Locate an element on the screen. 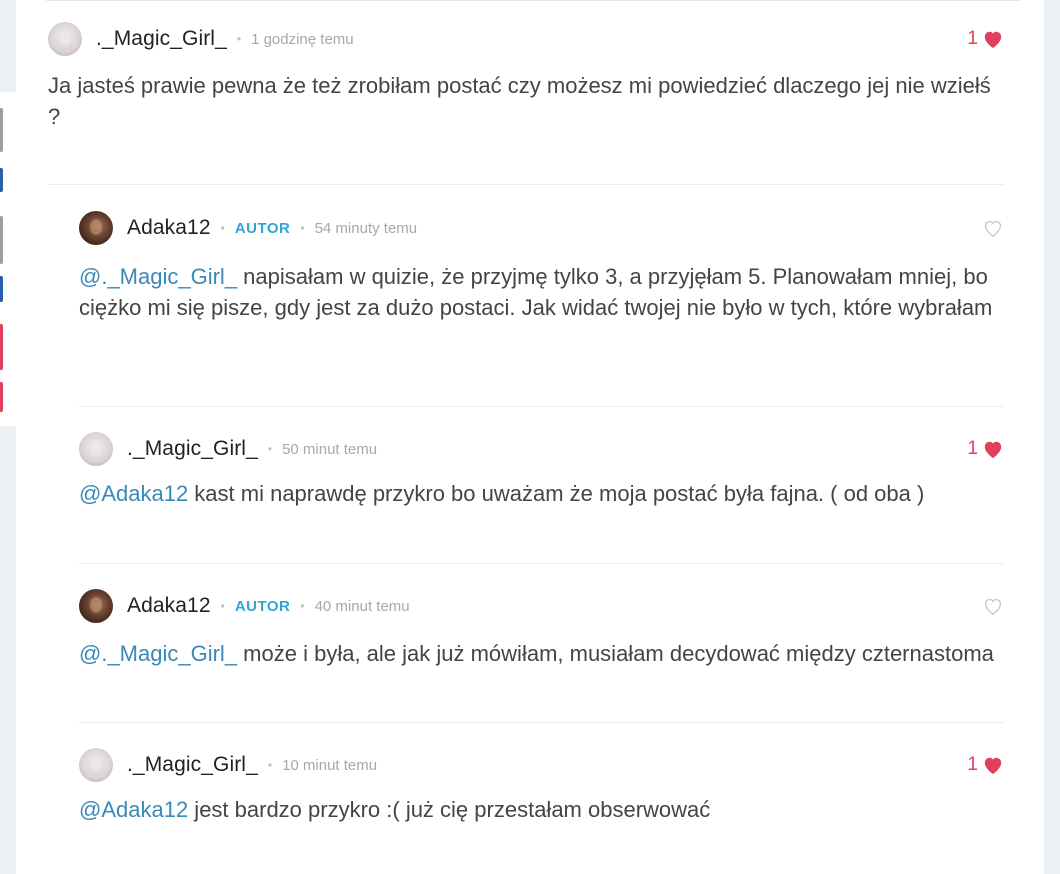  timestamp: 50 minut temu is located at coordinates (330, 449).